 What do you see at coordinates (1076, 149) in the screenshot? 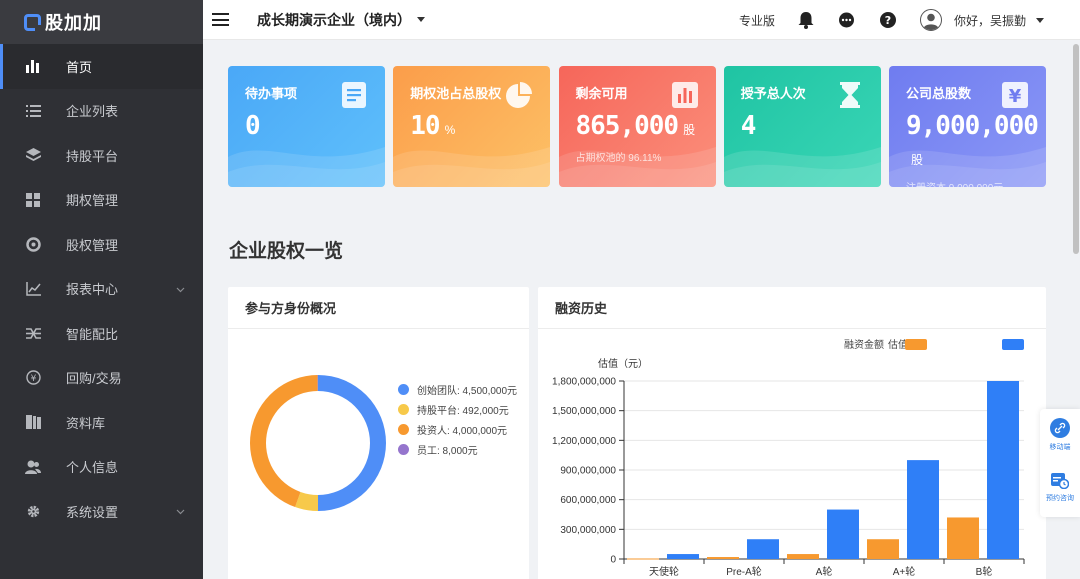
I see `scrollbar-thumb` at bounding box center [1076, 149].